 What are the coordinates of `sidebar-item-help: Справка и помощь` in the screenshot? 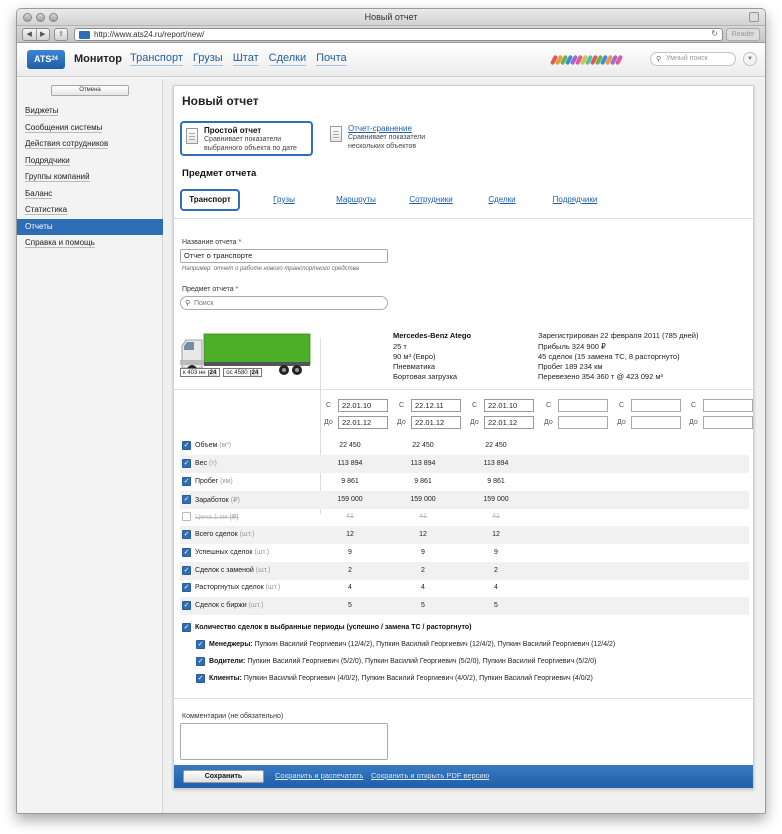 It's located at (90, 243).